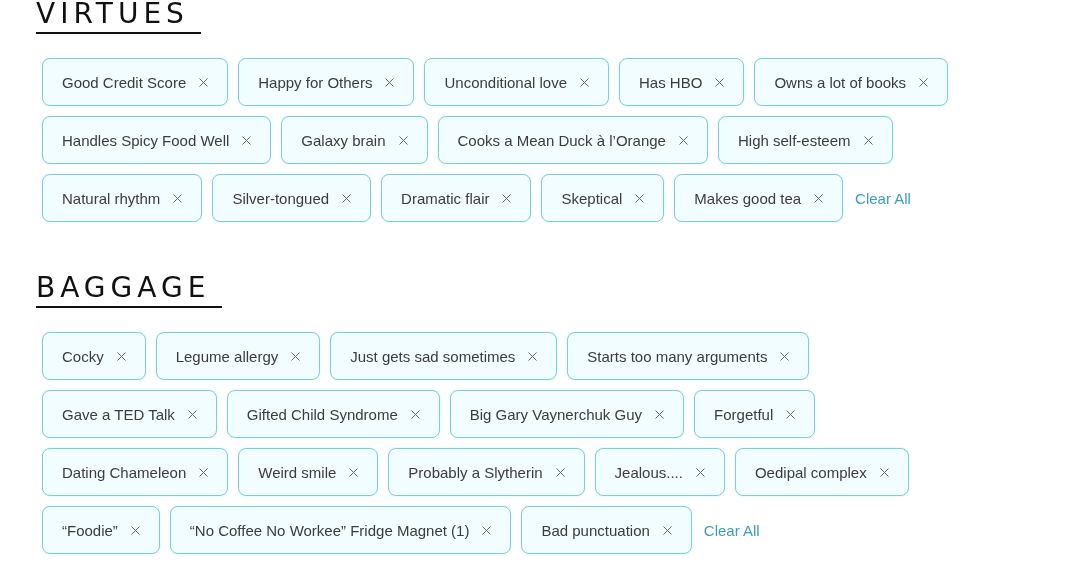 This screenshot has height=574, width=1080. What do you see at coordinates (124, 82) in the screenshot?
I see `tag-label: Good Credit Score` at bounding box center [124, 82].